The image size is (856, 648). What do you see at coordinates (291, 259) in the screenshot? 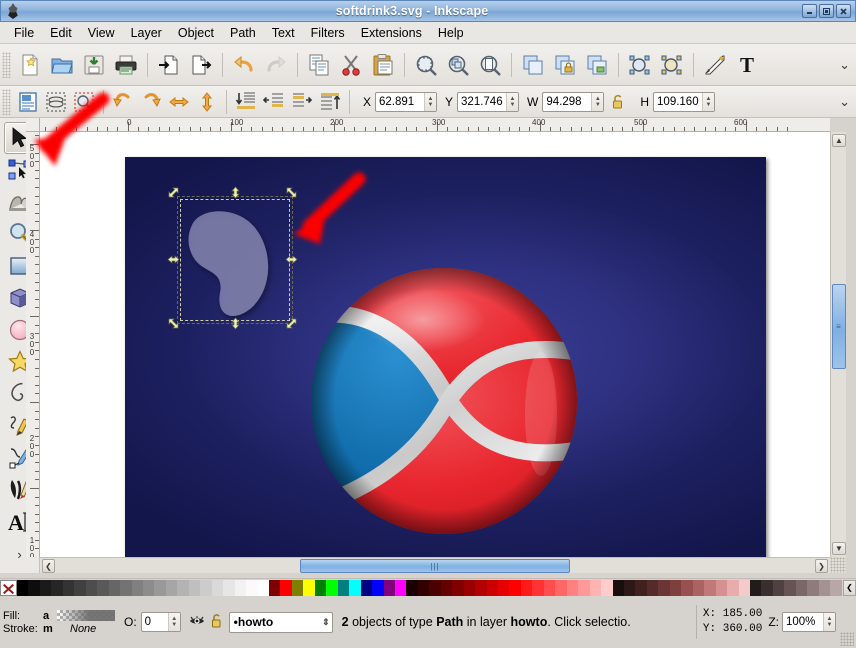
I see `selection-handle-e` at bounding box center [291, 259].